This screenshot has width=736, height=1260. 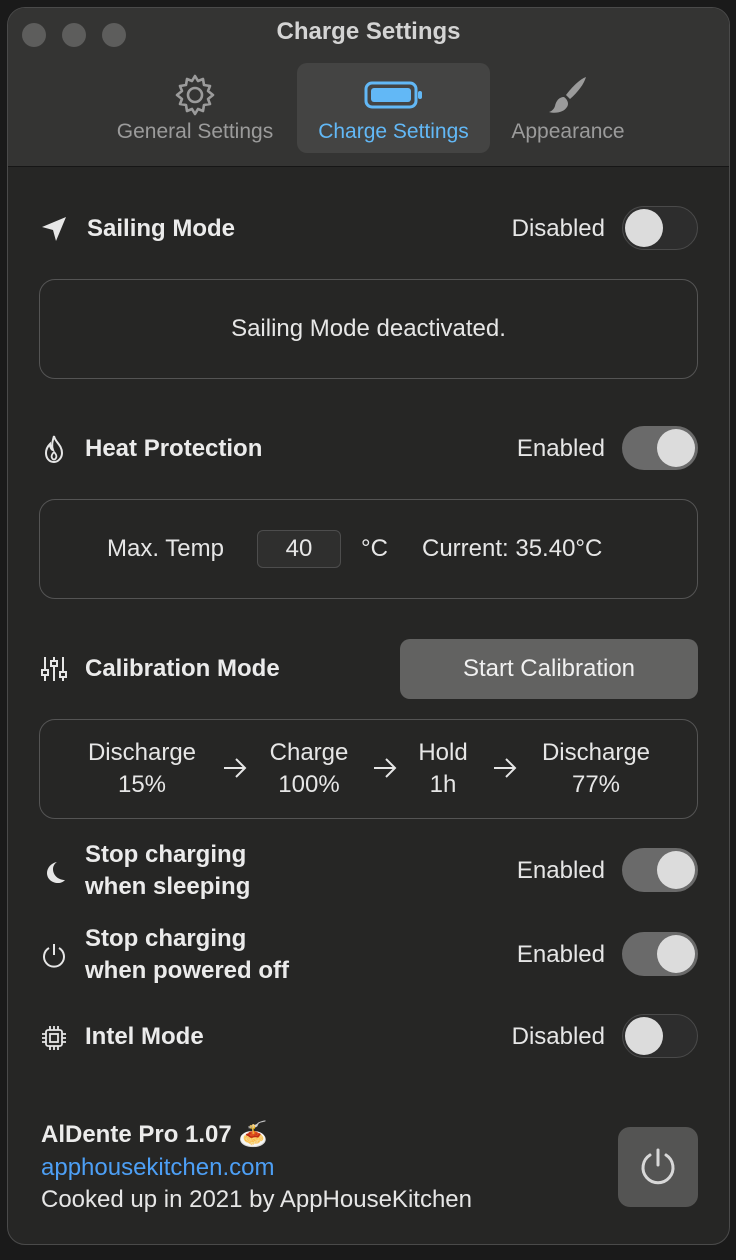 What do you see at coordinates (660, 228) in the screenshot?
I see `sailing-mode-toggle` at bounding box center [660, 228].